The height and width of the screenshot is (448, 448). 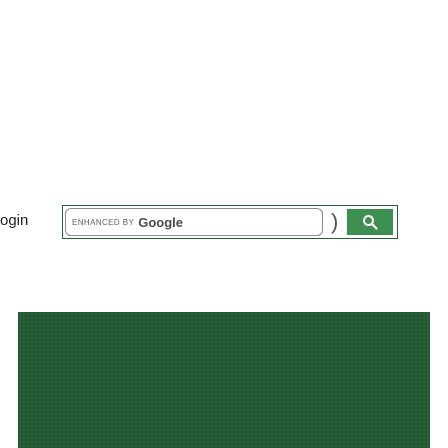 What do you see at coordinates (103, 222) in the screenshot?
I see `enhanced-by-label: ENHANCED BY` at bounding box center [103, 222].